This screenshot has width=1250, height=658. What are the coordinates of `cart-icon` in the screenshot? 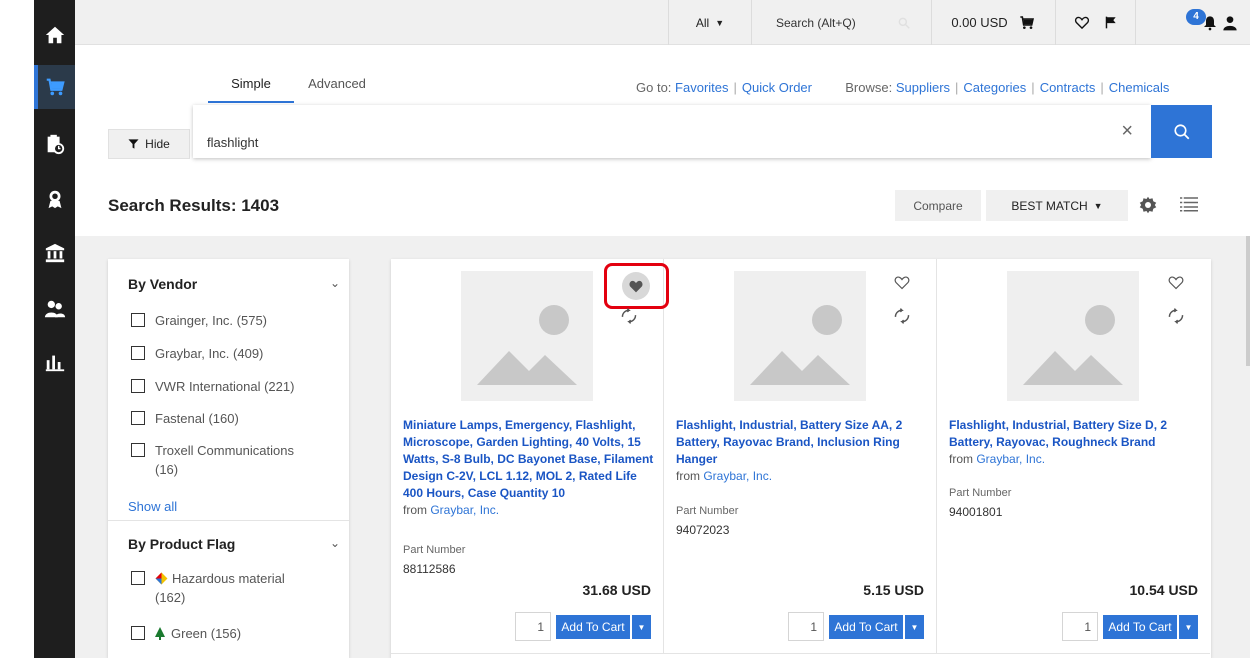 It's located at (55, 87).